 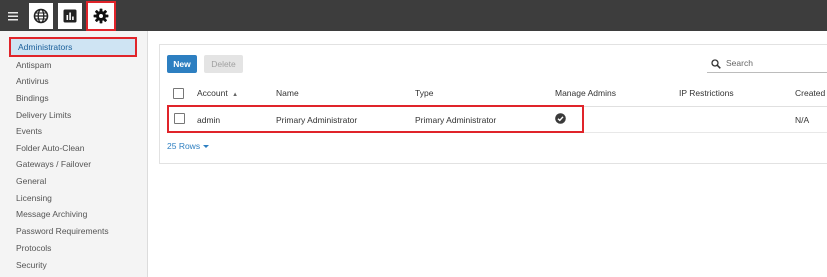 I want to click on menu-icon, so click(x=13, y=15).